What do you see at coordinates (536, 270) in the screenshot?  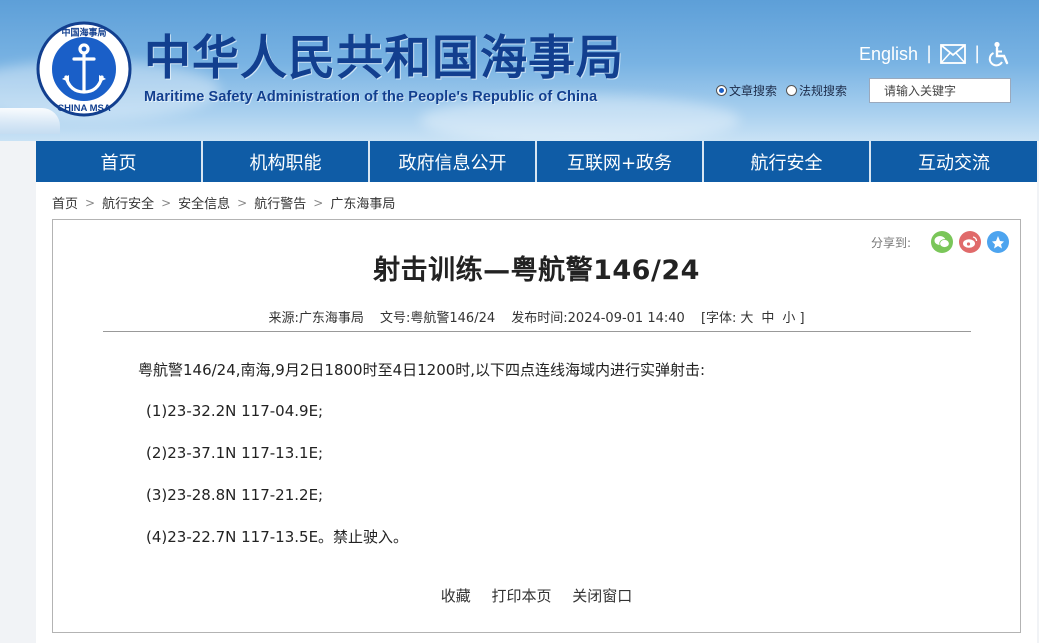 I see `article-title: 射击训练—粤航警146/24` at bounding box center [536, 270].